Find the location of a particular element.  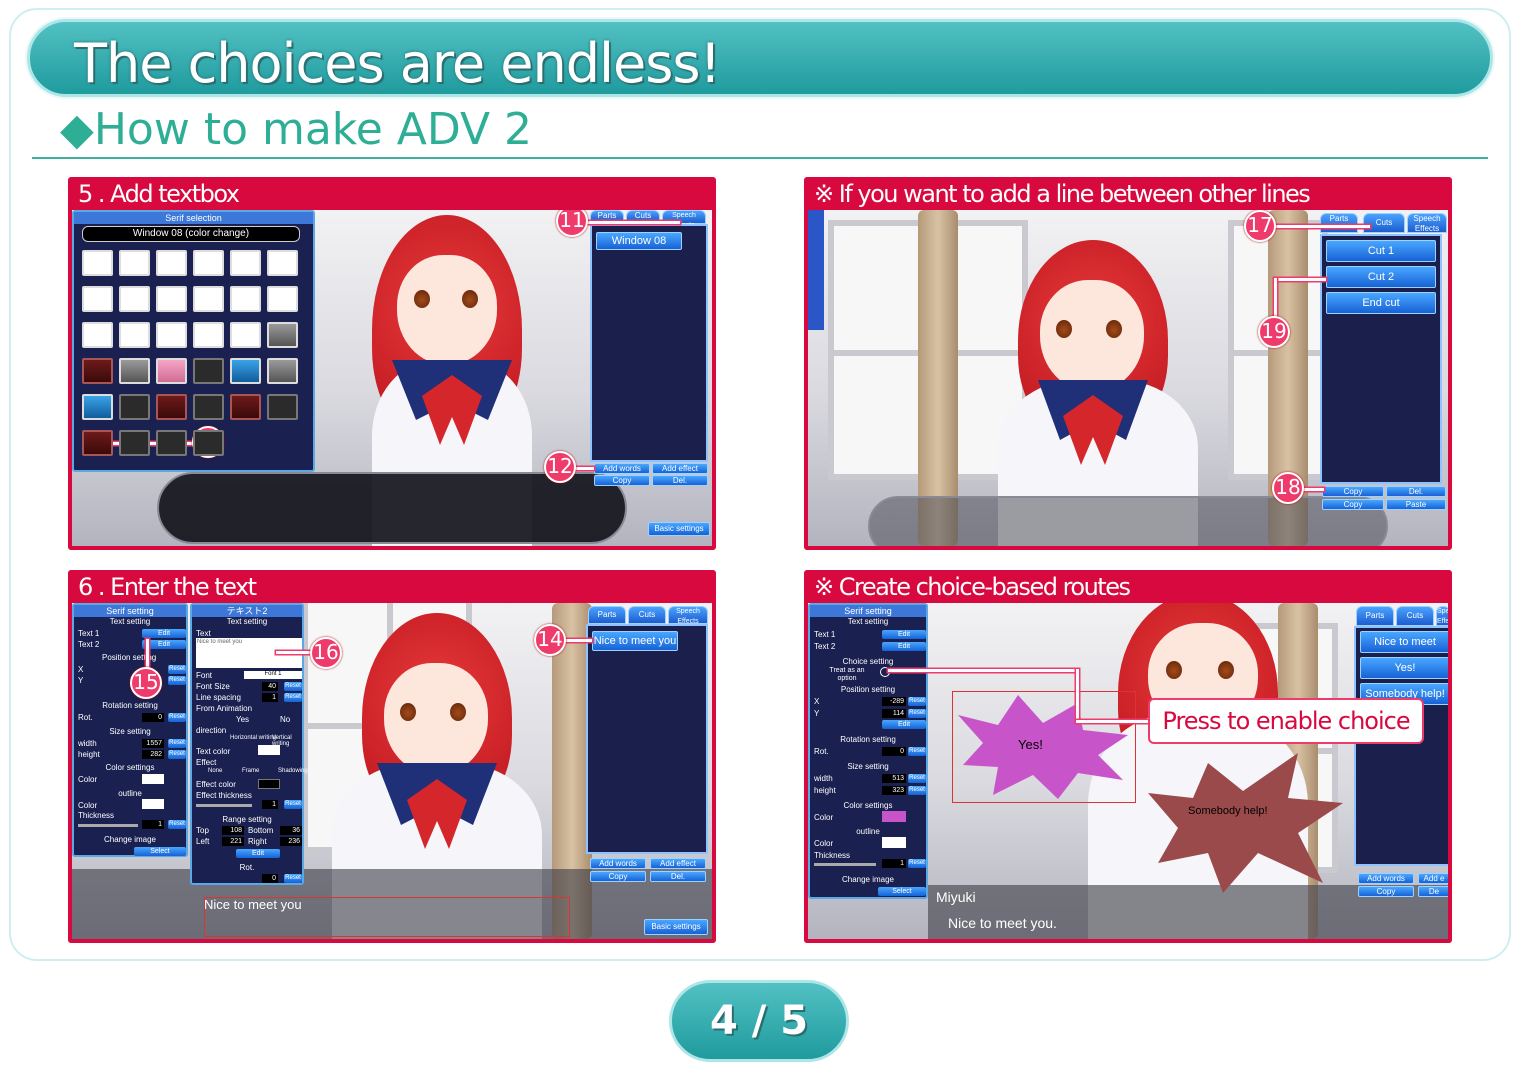

effect-none-radio: None is located at coordinates (215, 771).